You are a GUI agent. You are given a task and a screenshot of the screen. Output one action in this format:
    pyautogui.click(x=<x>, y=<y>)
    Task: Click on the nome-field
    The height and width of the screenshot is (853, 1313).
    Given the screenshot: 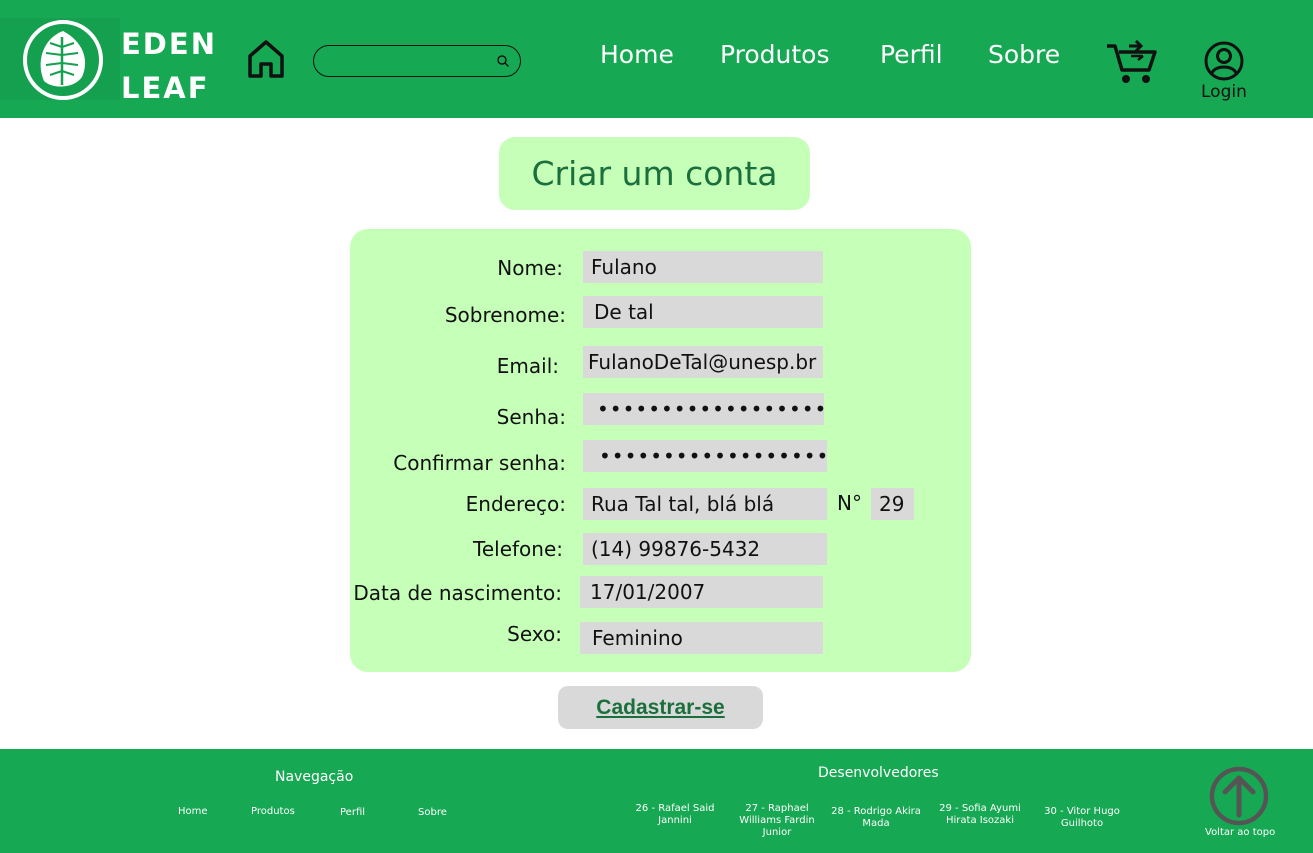 What is the action you would take?
    pyautogui.click(x=703, y=267)
    